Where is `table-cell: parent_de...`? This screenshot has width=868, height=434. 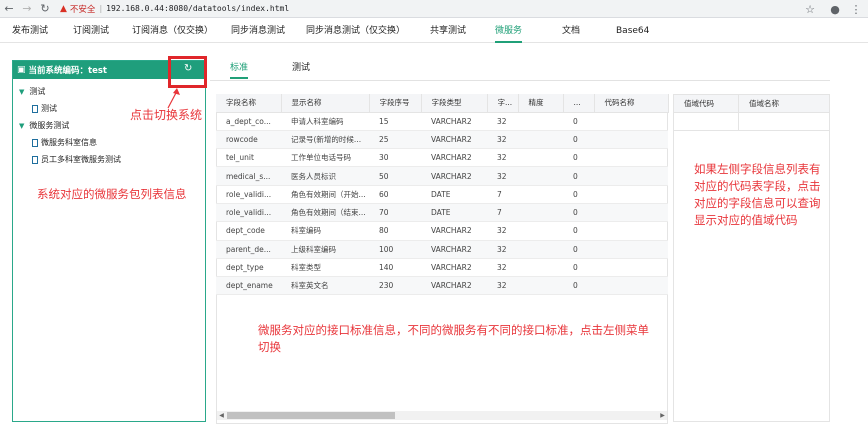
table-cell: parent_de... is located at coordinates (248, 249).